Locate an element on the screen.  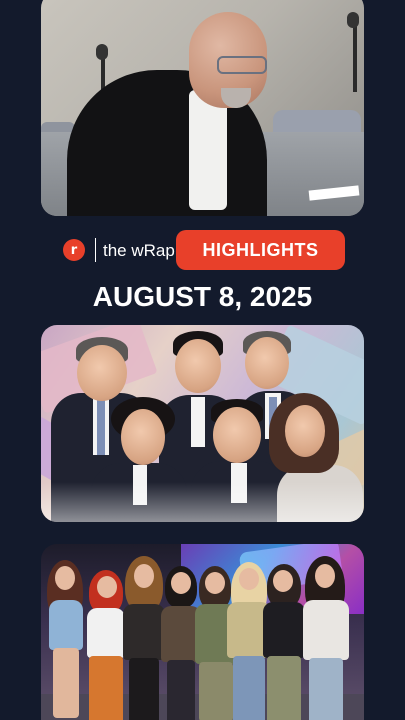
glasses is located at coordinates (242, 65).